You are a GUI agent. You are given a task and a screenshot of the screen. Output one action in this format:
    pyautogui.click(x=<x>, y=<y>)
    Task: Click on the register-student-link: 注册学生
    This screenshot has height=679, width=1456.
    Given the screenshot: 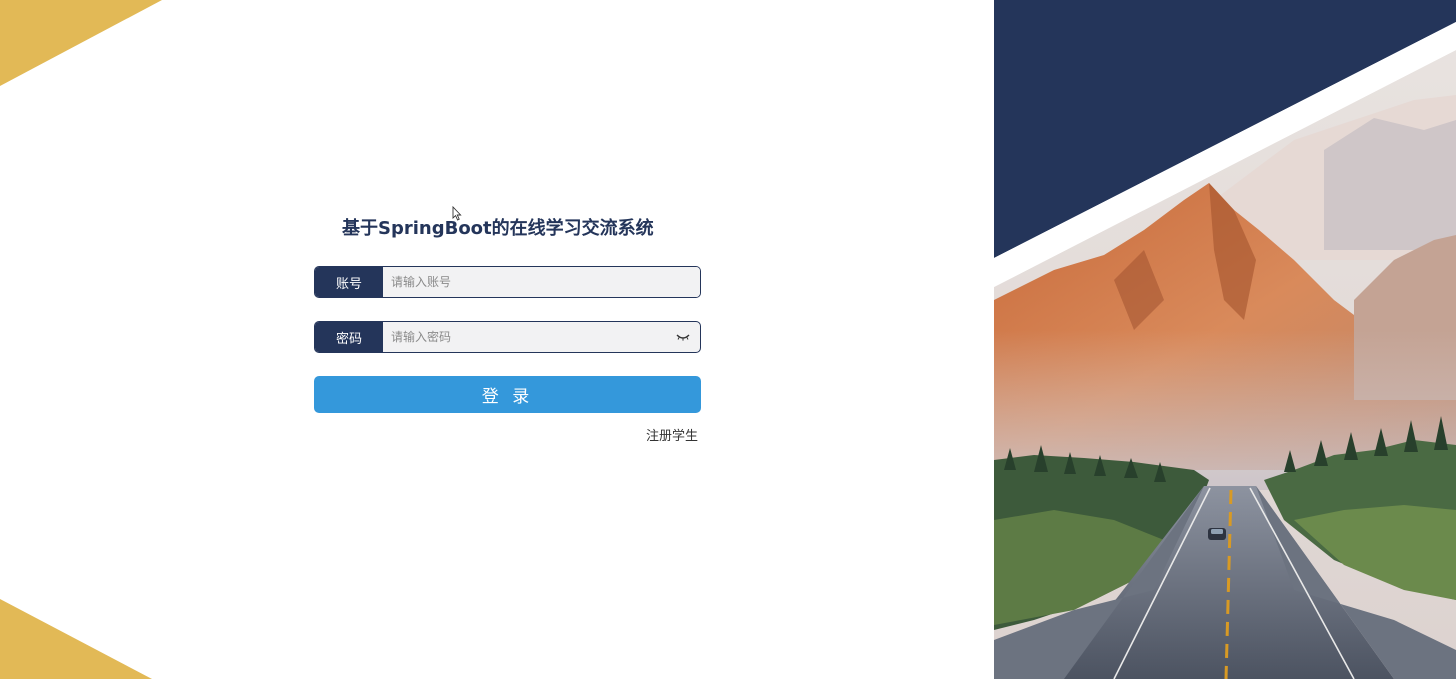 What is the action you would take?
    pyautogui.click(x=672, y=434)
    